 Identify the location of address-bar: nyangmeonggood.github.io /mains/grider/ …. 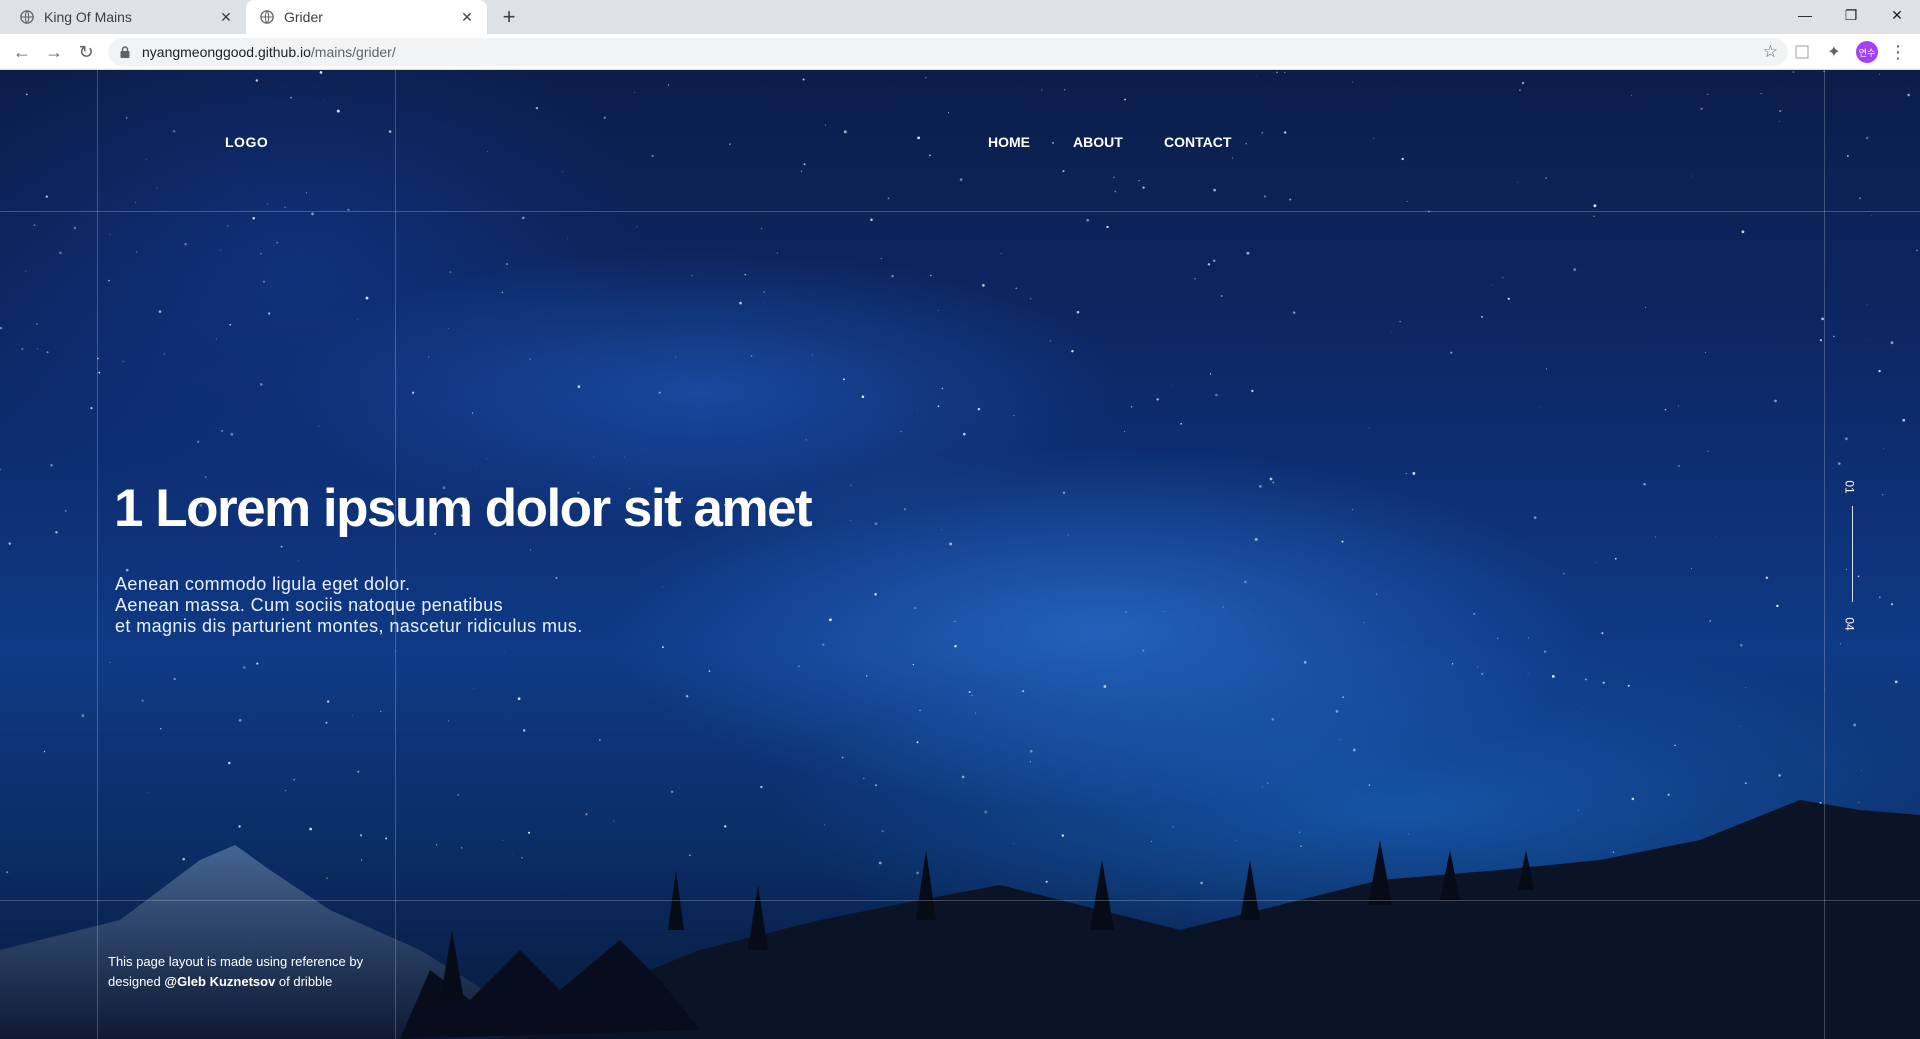
(948, 52).